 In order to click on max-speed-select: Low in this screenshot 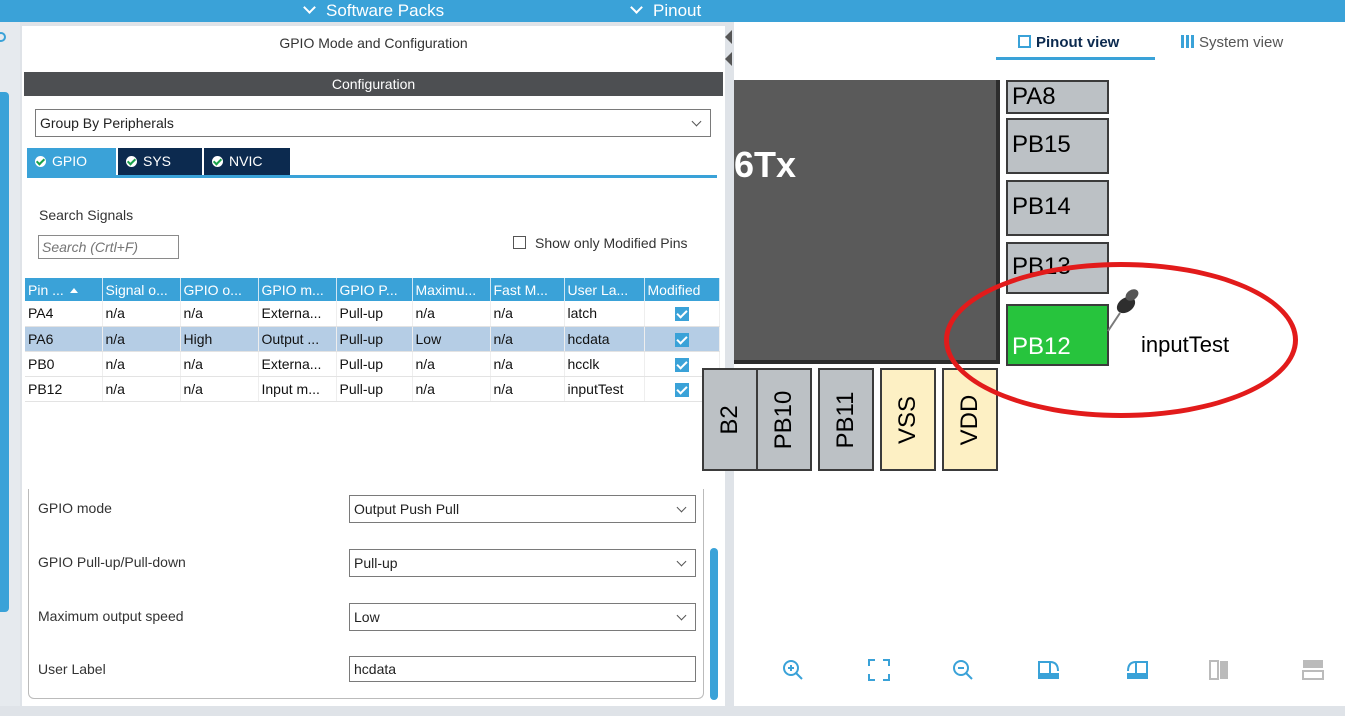, I will do `click(522, 617)`.